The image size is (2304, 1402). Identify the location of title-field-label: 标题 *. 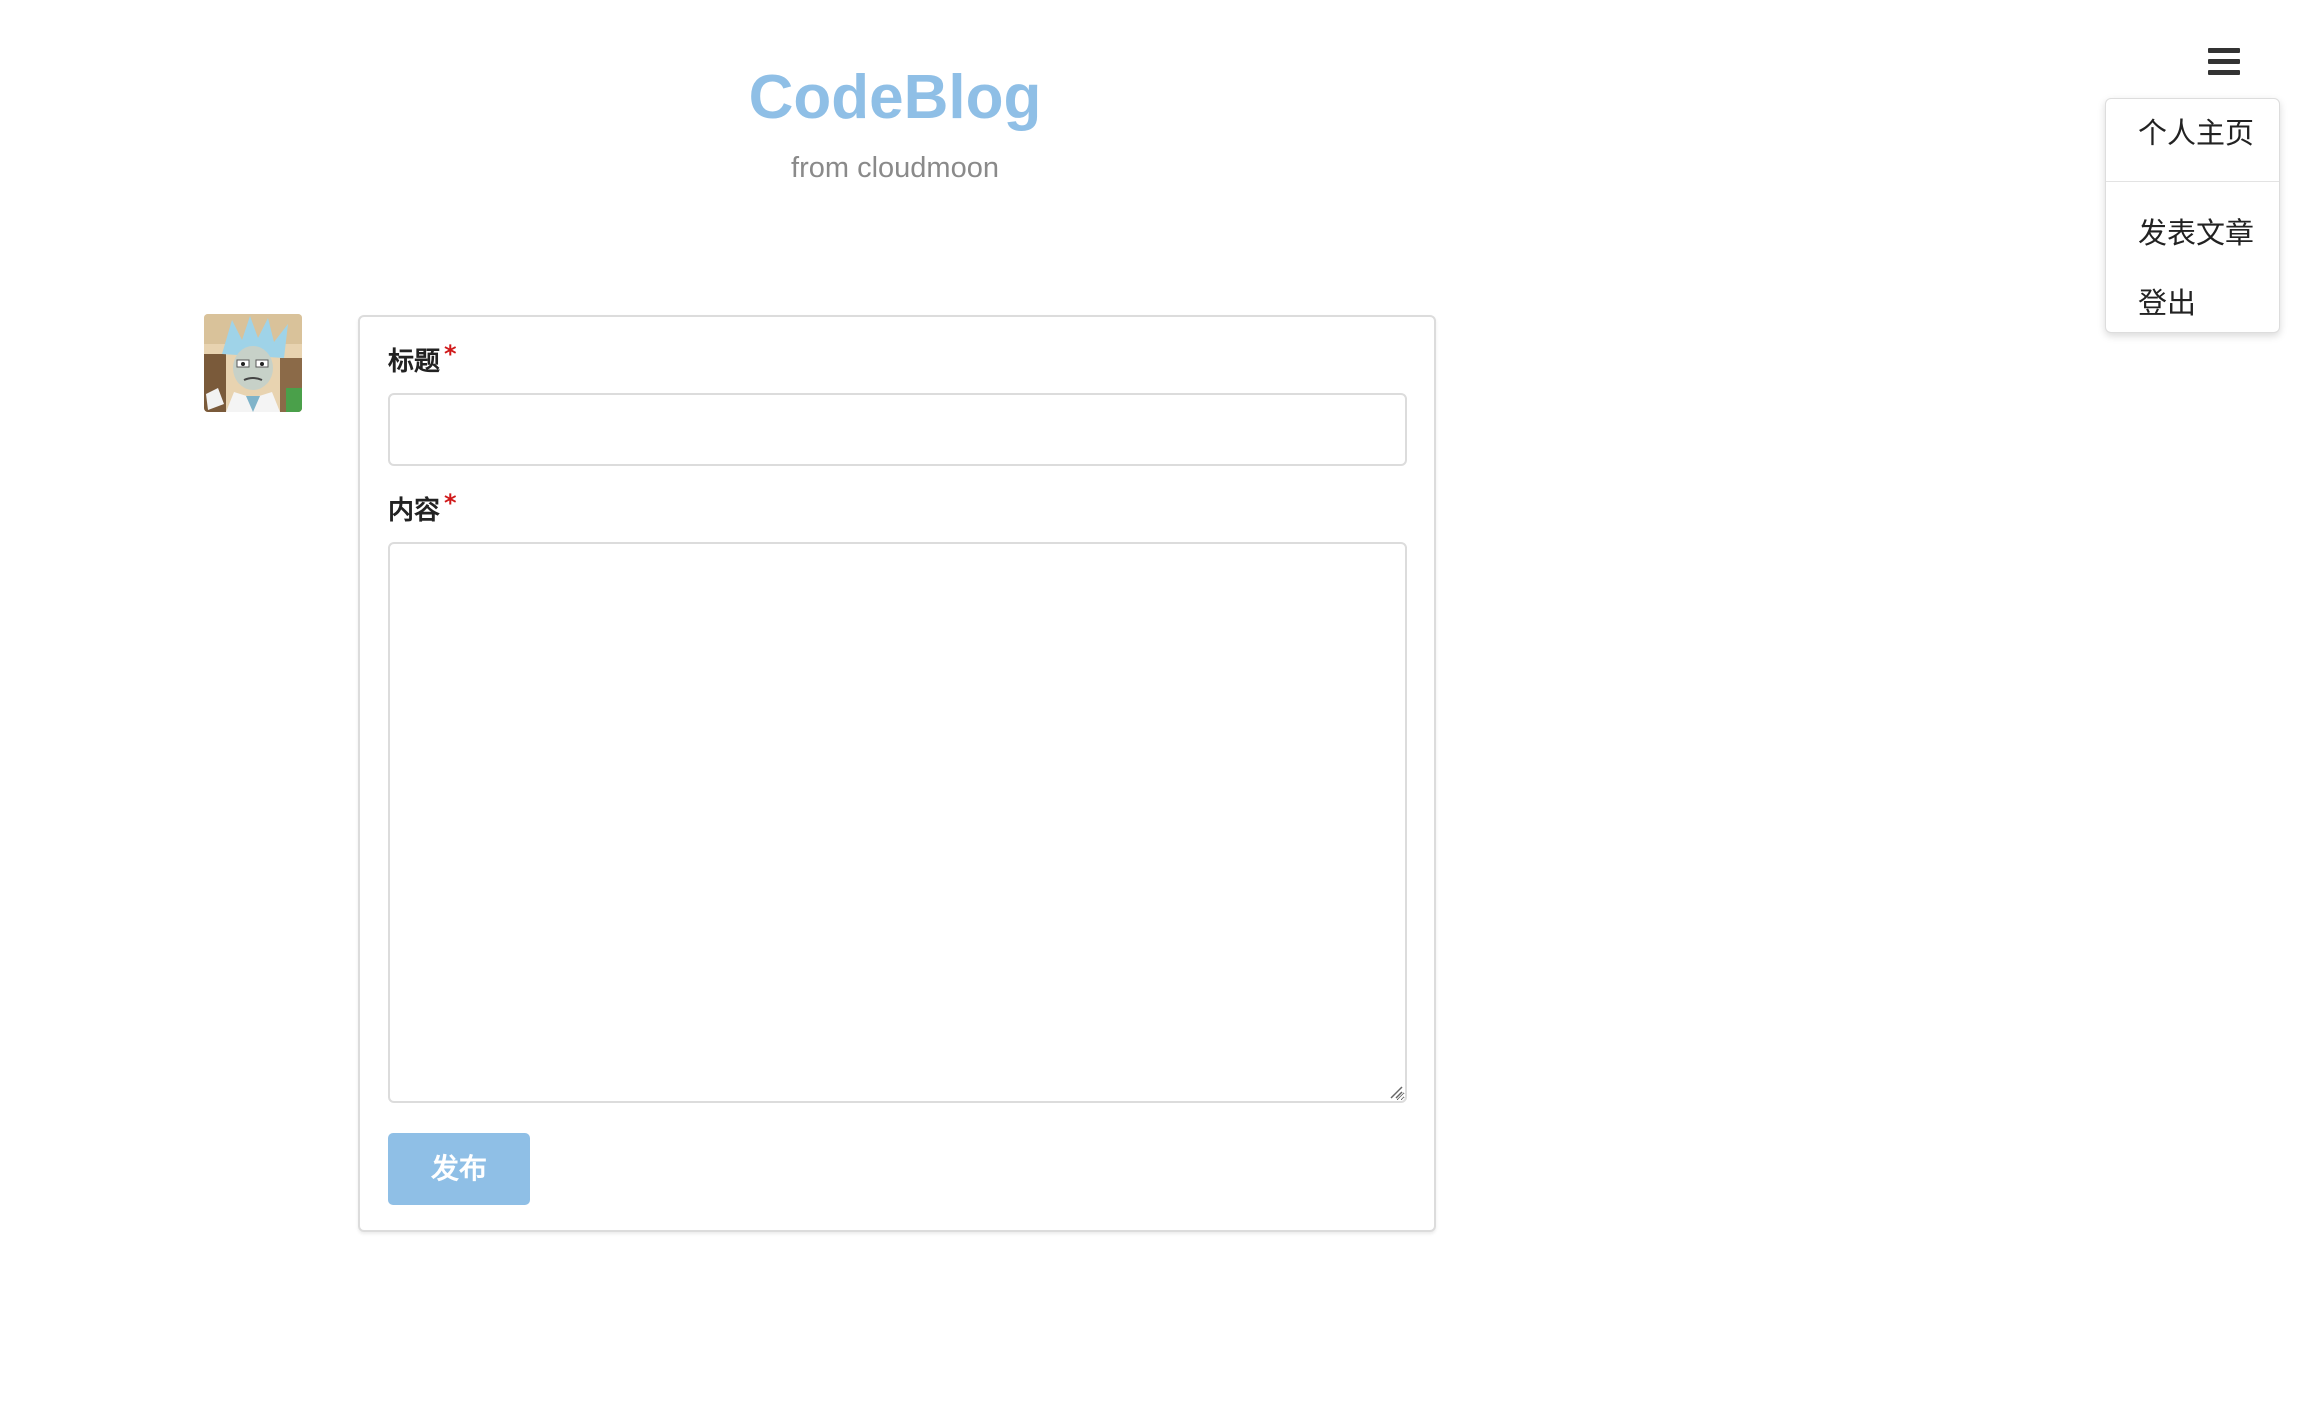
(422, 359).